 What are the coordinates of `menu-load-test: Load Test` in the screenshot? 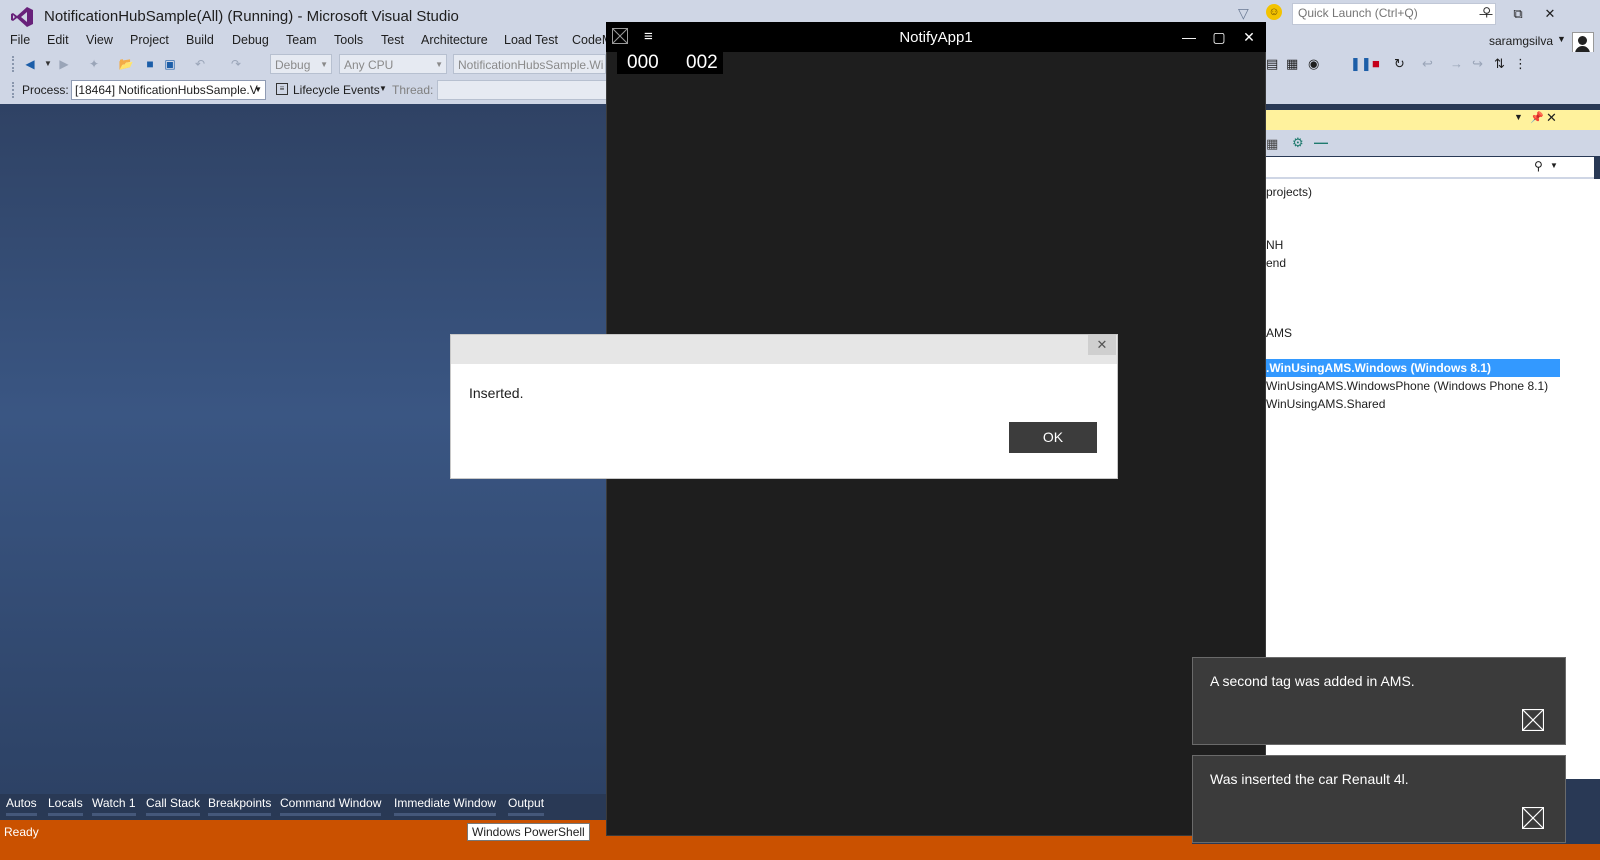 It's located at (531, 40).